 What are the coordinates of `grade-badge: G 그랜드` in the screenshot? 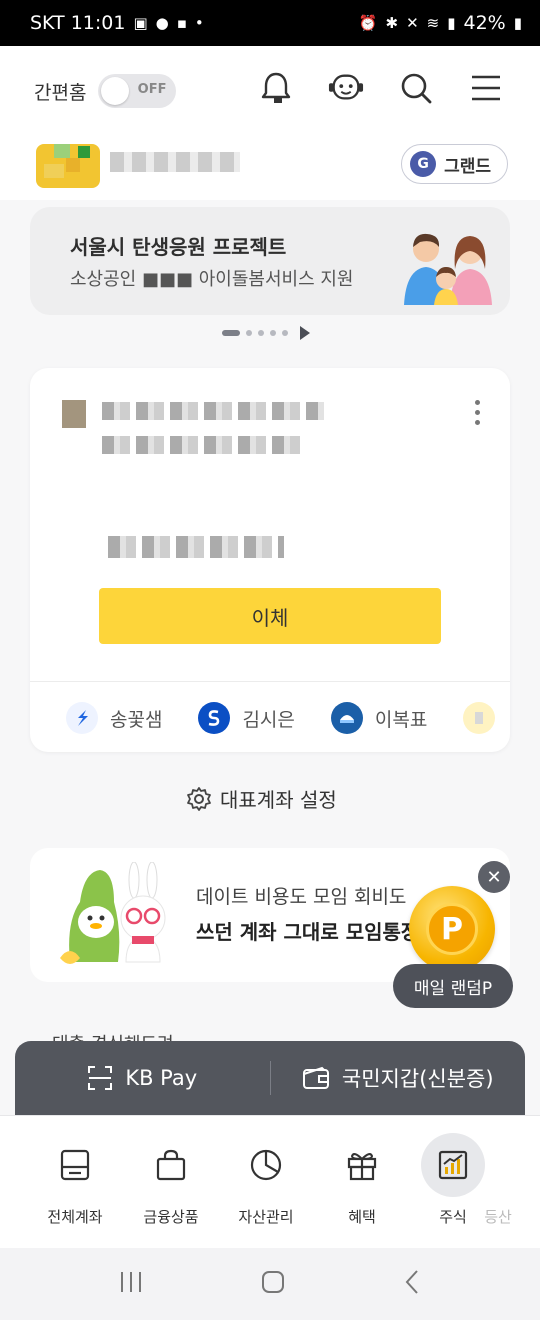 It's located at (454, 164).